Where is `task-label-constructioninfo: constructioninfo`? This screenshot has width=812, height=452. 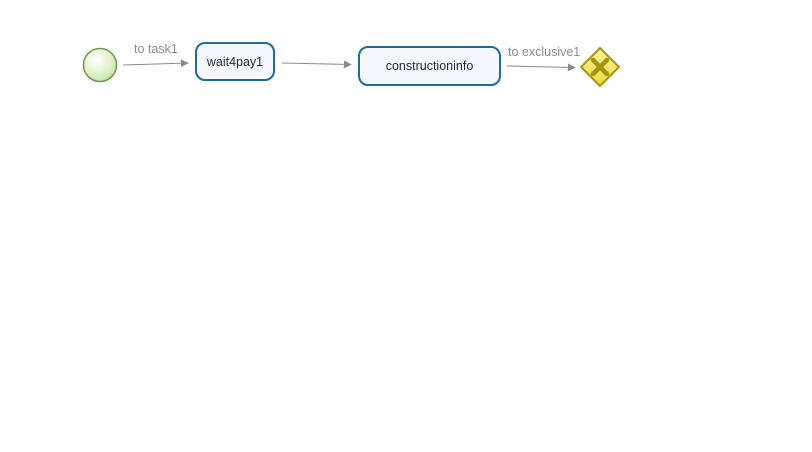 task-label-constructioninfo: constructioninfo is located at coordinates (430, 66).